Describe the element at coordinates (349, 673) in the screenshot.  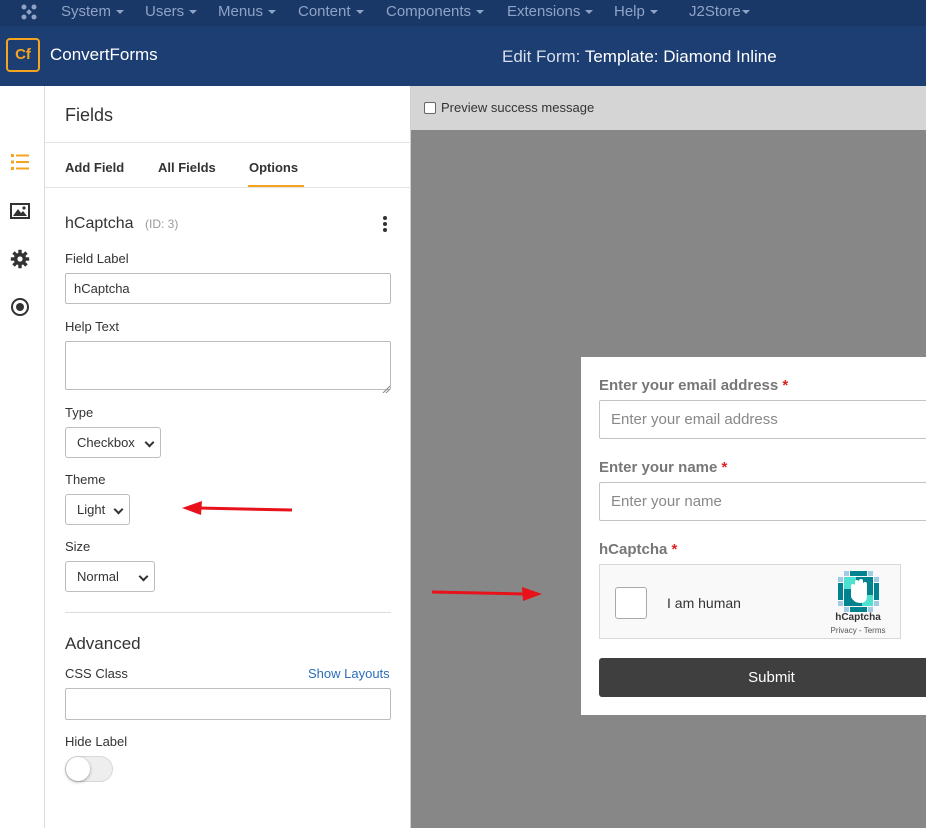
I see `show-layouts-link: Show Layouts` at that location.